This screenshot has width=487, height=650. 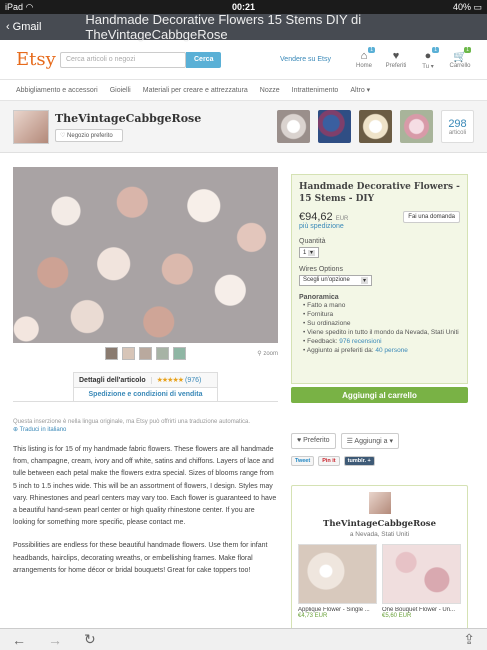 I want to click on tweet-button: Tweet, so click(x=303, y=461).